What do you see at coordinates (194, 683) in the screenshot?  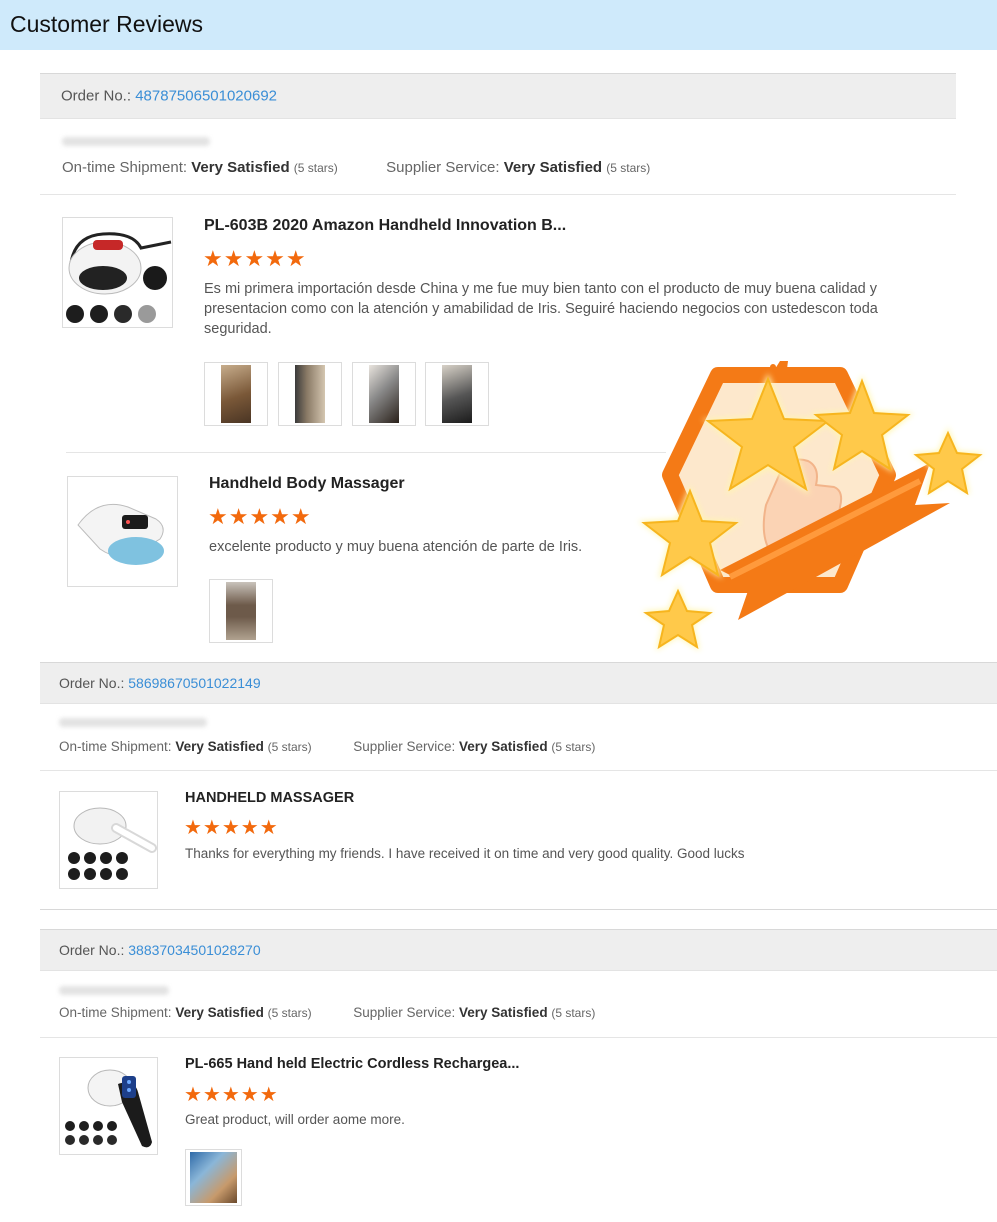 I see `order-number-link: 58698670501022149` at bounding box center [194, 683].